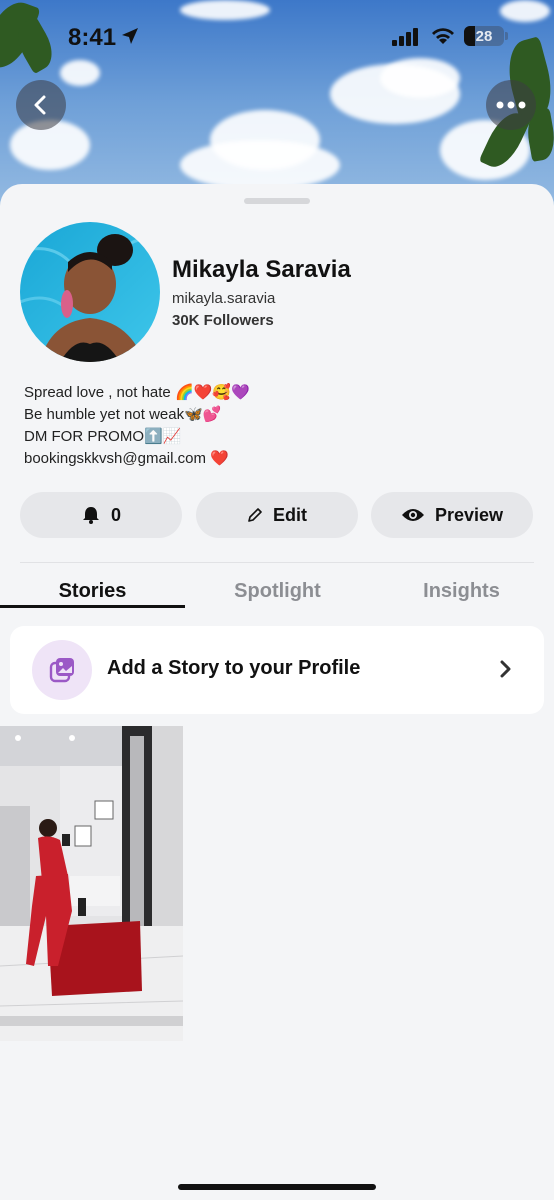 The image size is (554, 1200). I want to click on preview-label: Preview, so click(469, 514).